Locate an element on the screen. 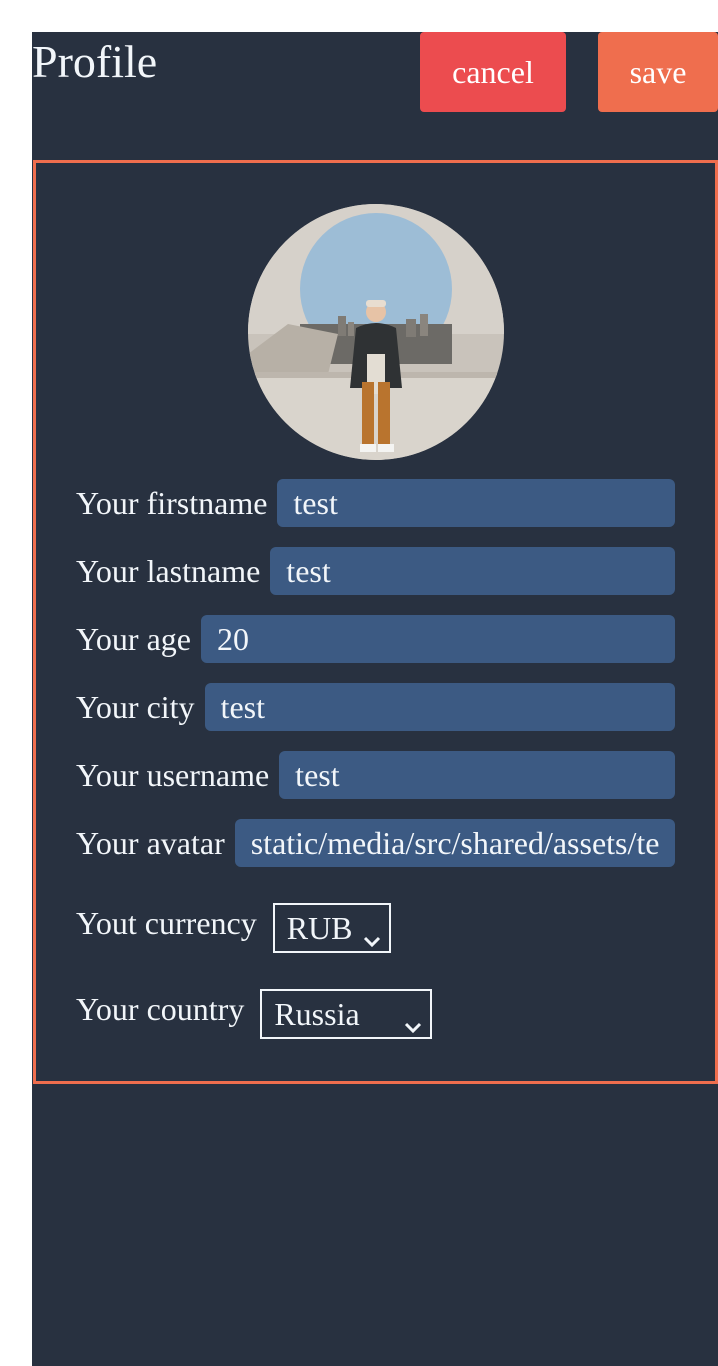 The image size is (718, 1366). city-row: Your city is located at coordinates (375, 707).